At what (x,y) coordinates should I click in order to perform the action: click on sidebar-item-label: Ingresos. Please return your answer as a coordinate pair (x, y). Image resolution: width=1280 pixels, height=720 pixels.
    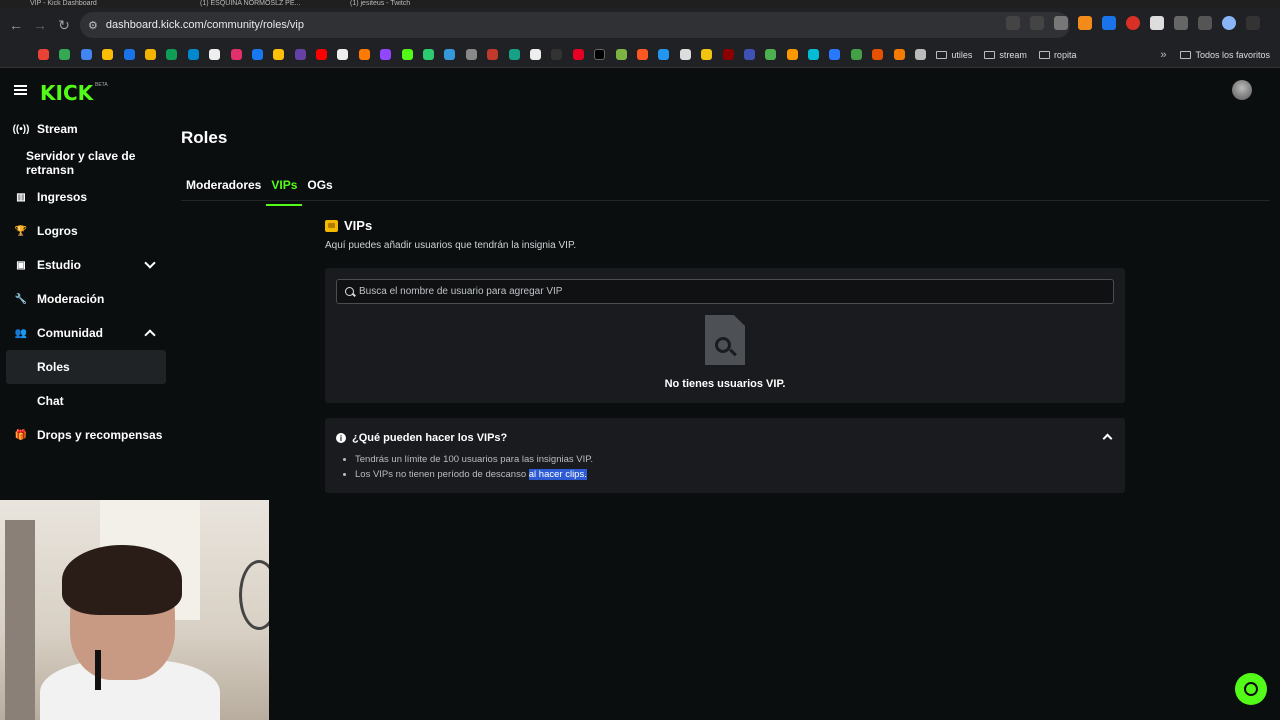
    Looking at the image, I should click on (62, 197).